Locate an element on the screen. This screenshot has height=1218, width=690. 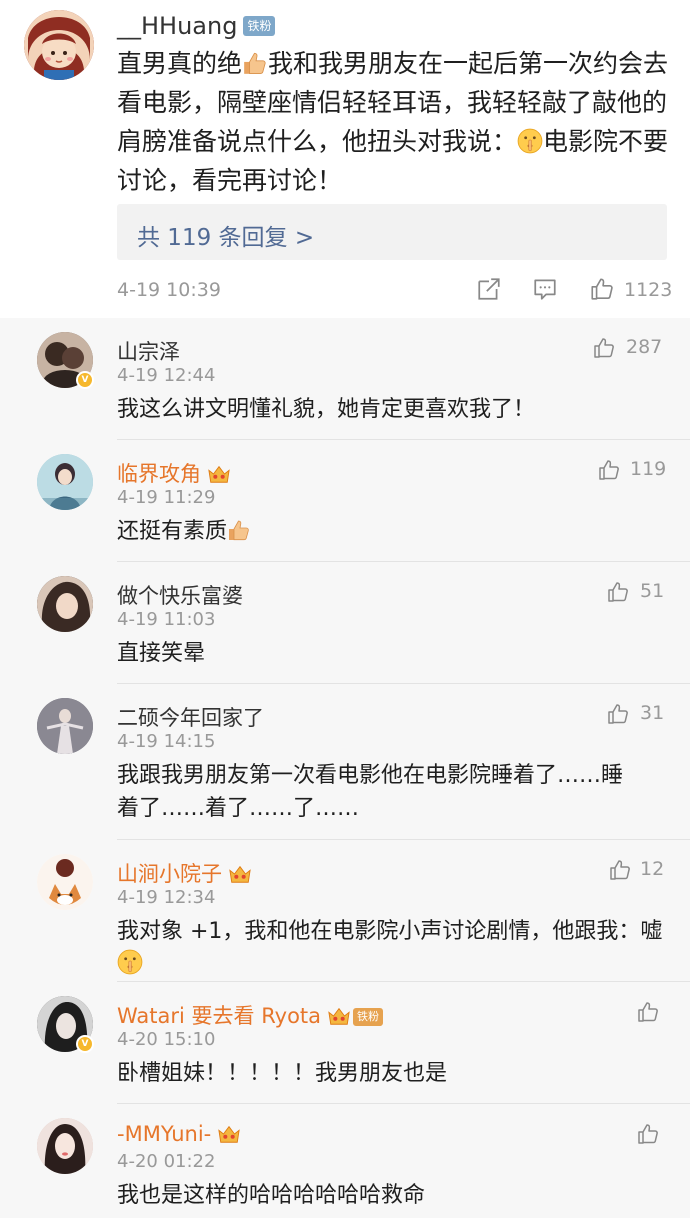
timestamp: 4-19 14:15 is located at coordinates (166, 741).